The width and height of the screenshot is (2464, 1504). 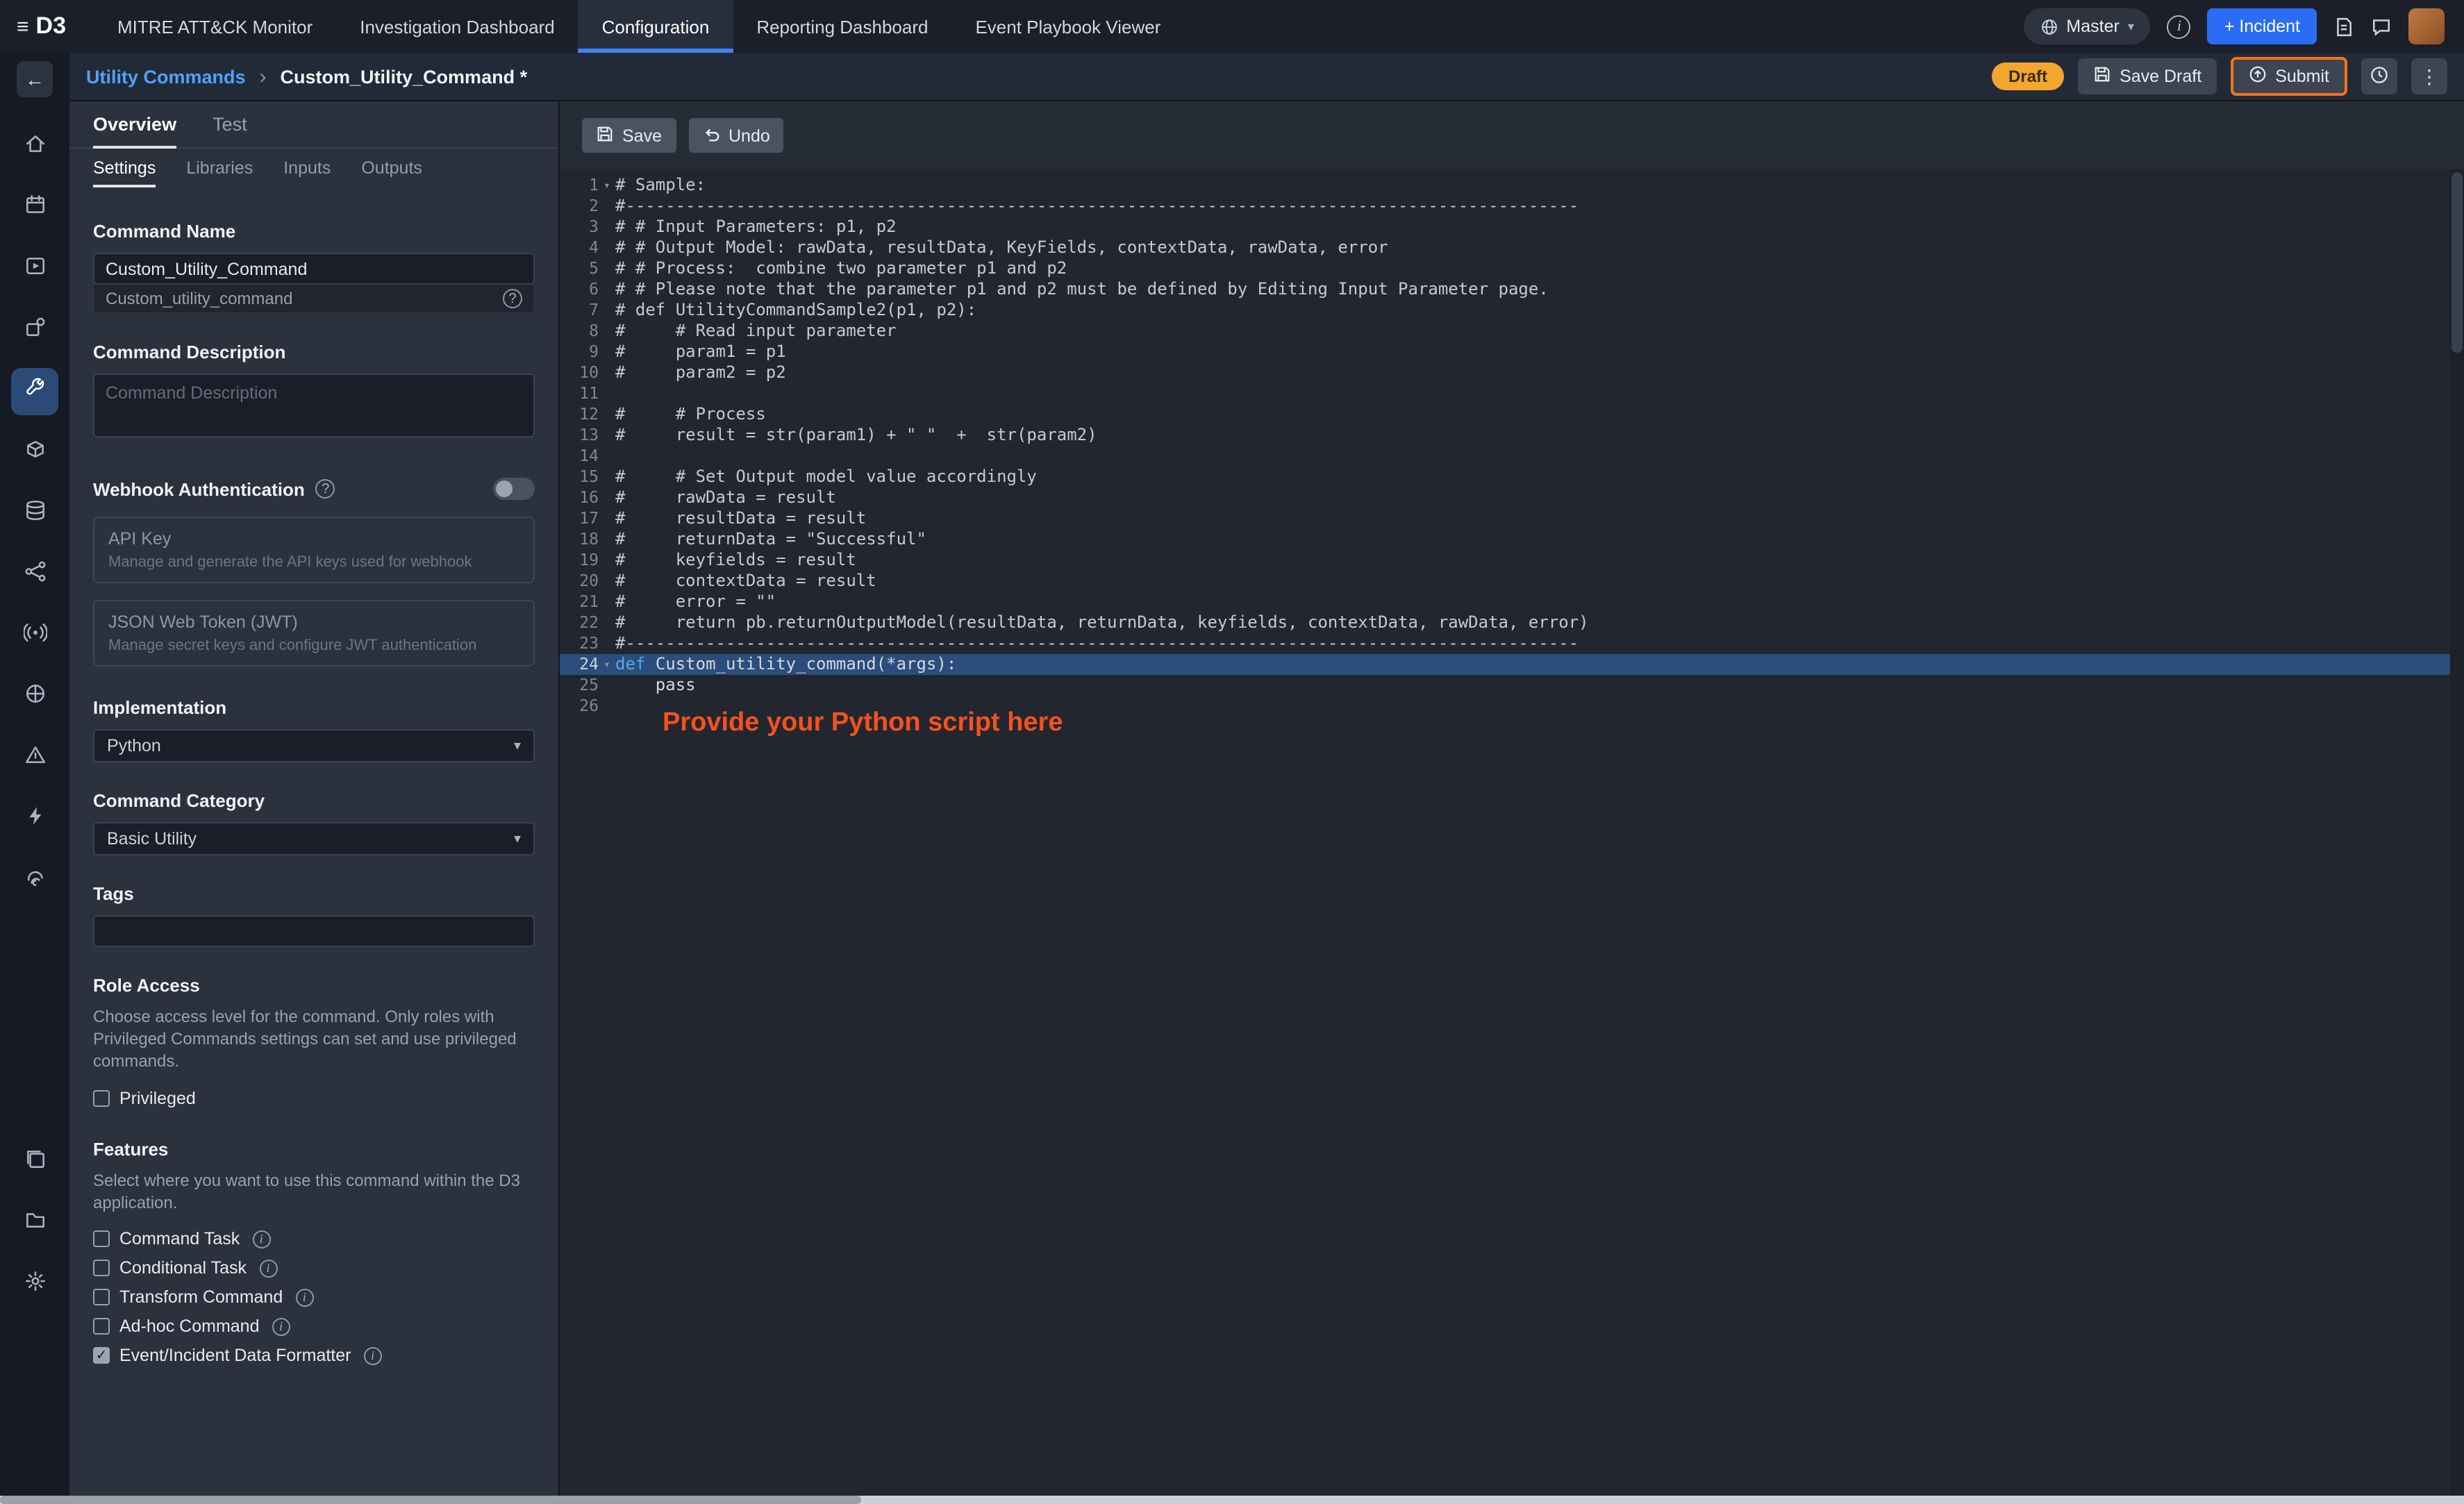 What do you see at coordinates (1512, 414) in the screenshot?
I see `code-line: 12 # # Process` at bounding box center [1512, 414].